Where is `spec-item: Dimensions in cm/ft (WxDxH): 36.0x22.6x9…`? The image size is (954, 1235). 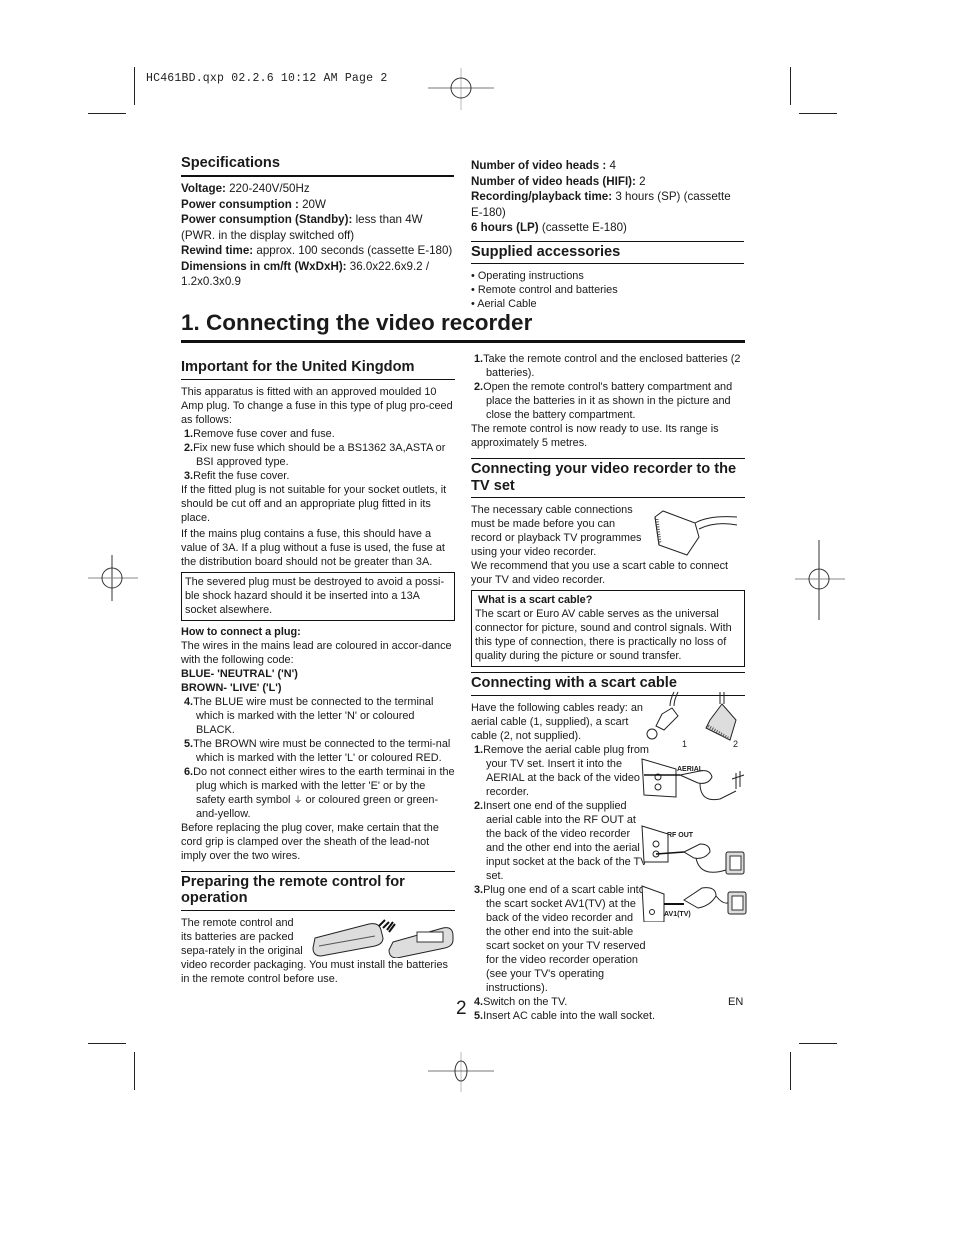
spec-item: Dimensions in cm/ft (WxDxH): 36.0x22.6x9… is located at coordinates (305, 274).